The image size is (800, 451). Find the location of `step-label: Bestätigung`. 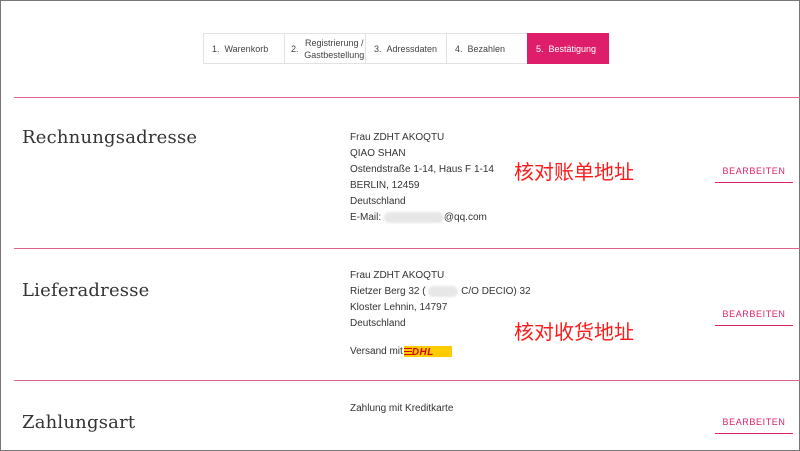

step-label: Bestätigung is located at coordinates (572, 48).